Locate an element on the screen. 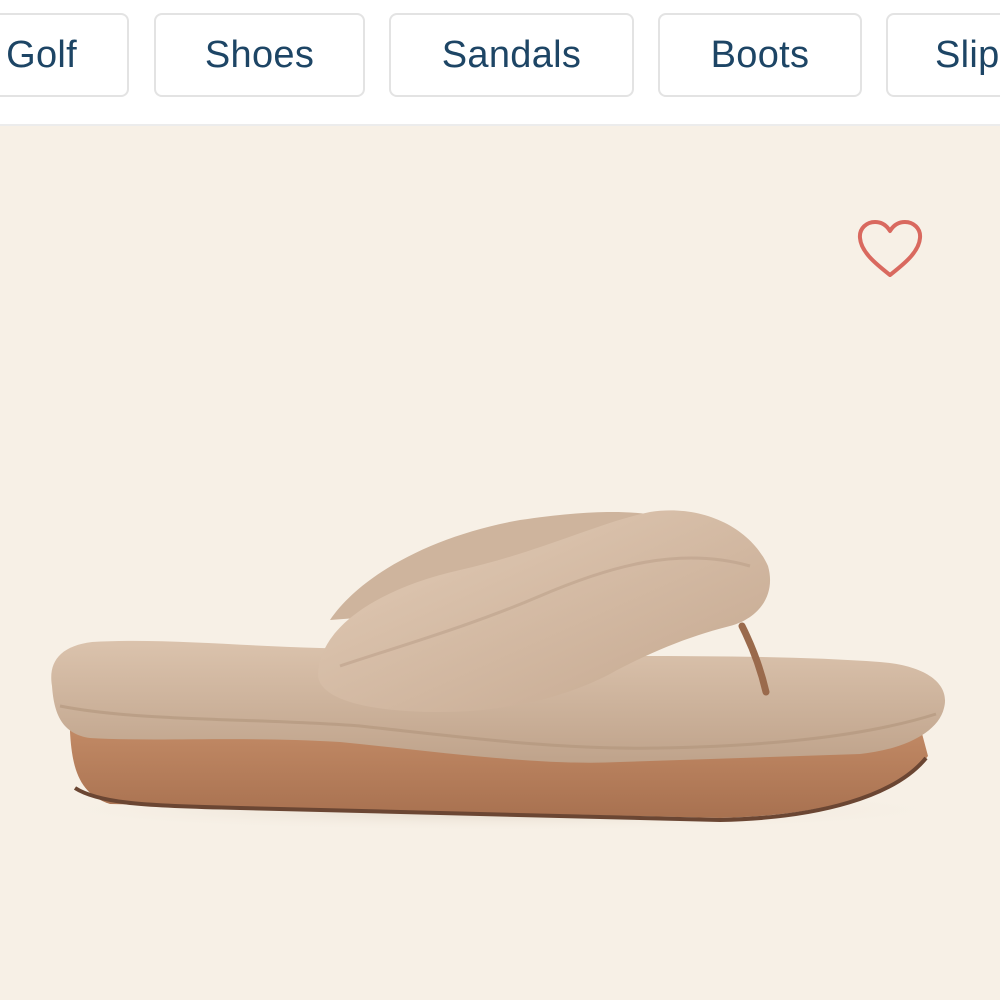 The image size is (1000, 1000). category-chips-bar: Golf Shoes Sandals Boots Slip is located at coordinates (500, 63).